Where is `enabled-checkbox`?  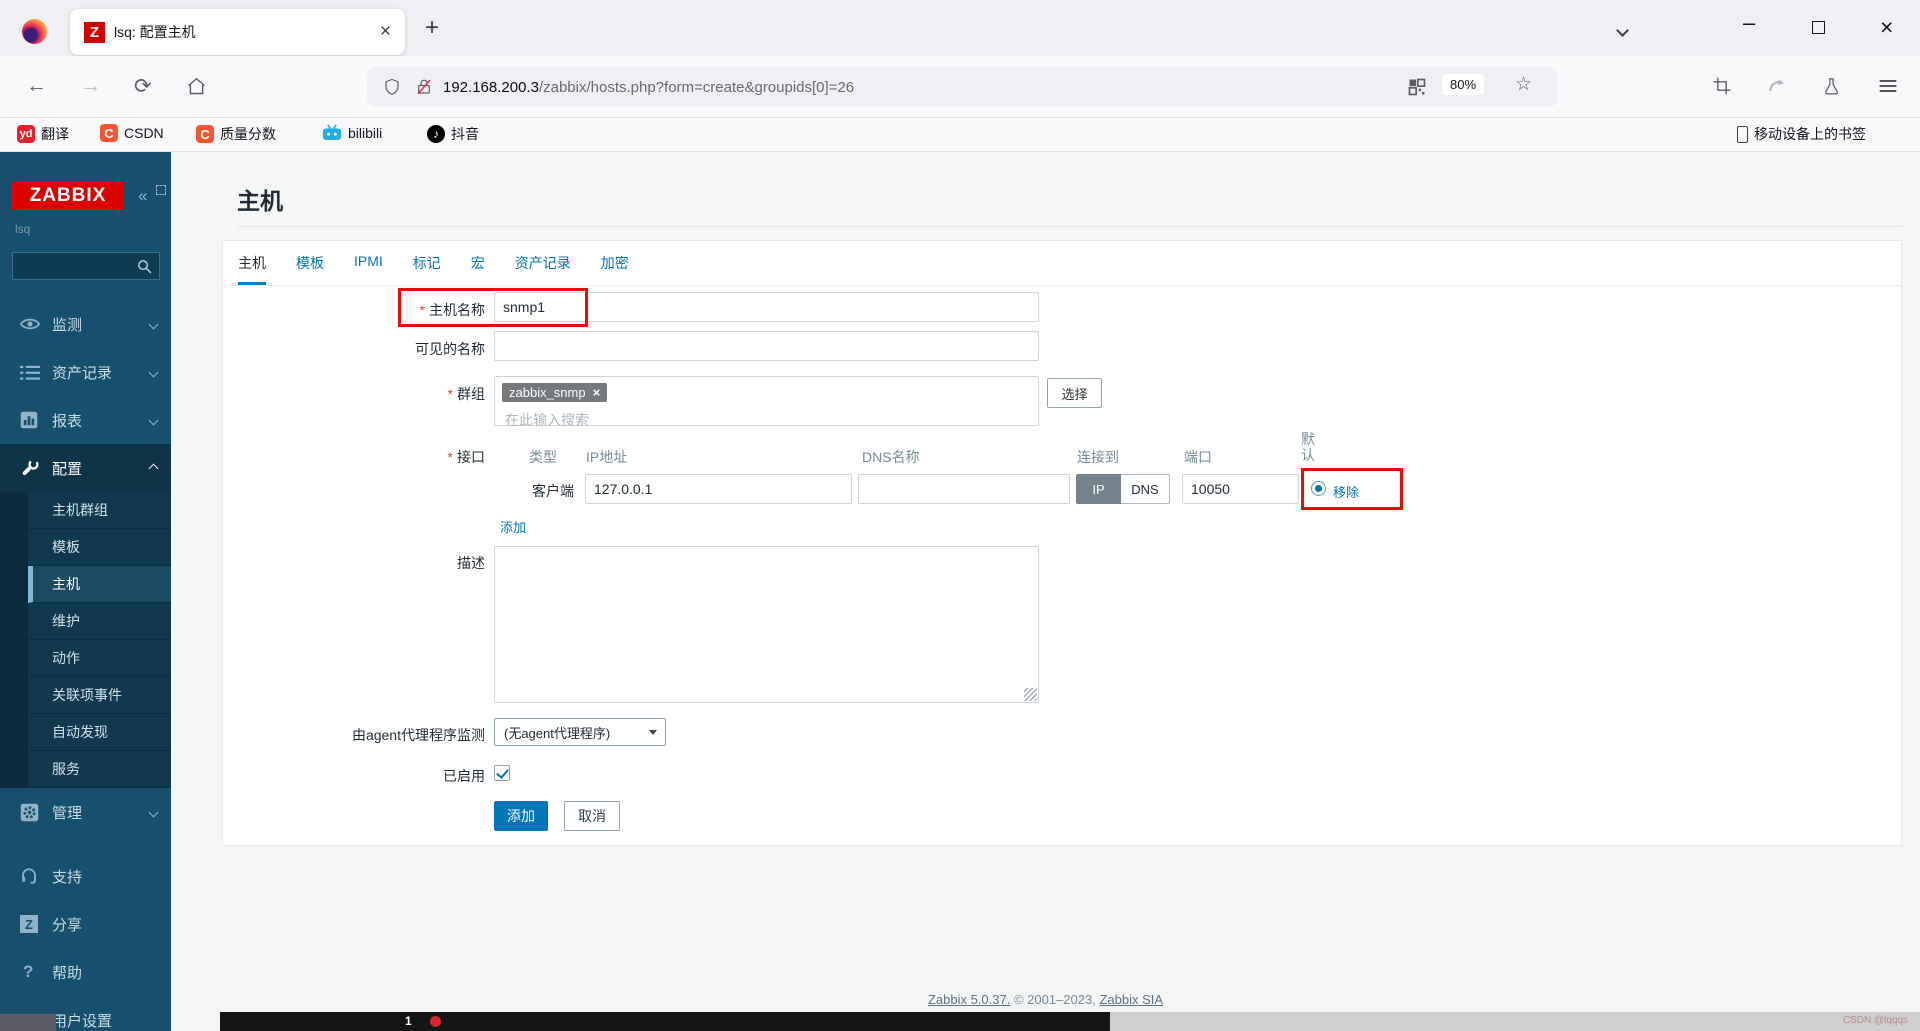 enabled-checkbox is located at coordinates (502, 773).